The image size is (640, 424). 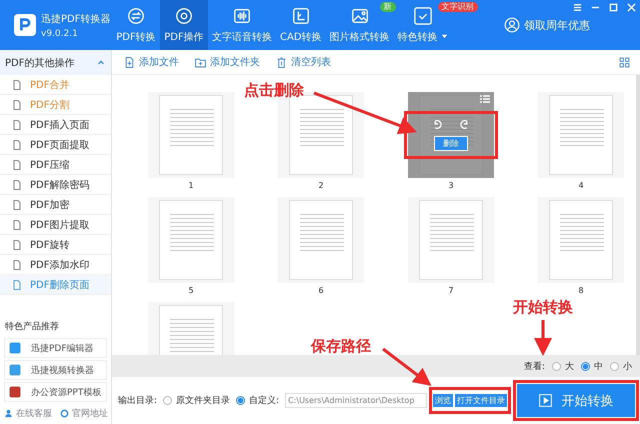 I want to click on toolbar-button: 添加文件夹, so click(x=227, y=62).